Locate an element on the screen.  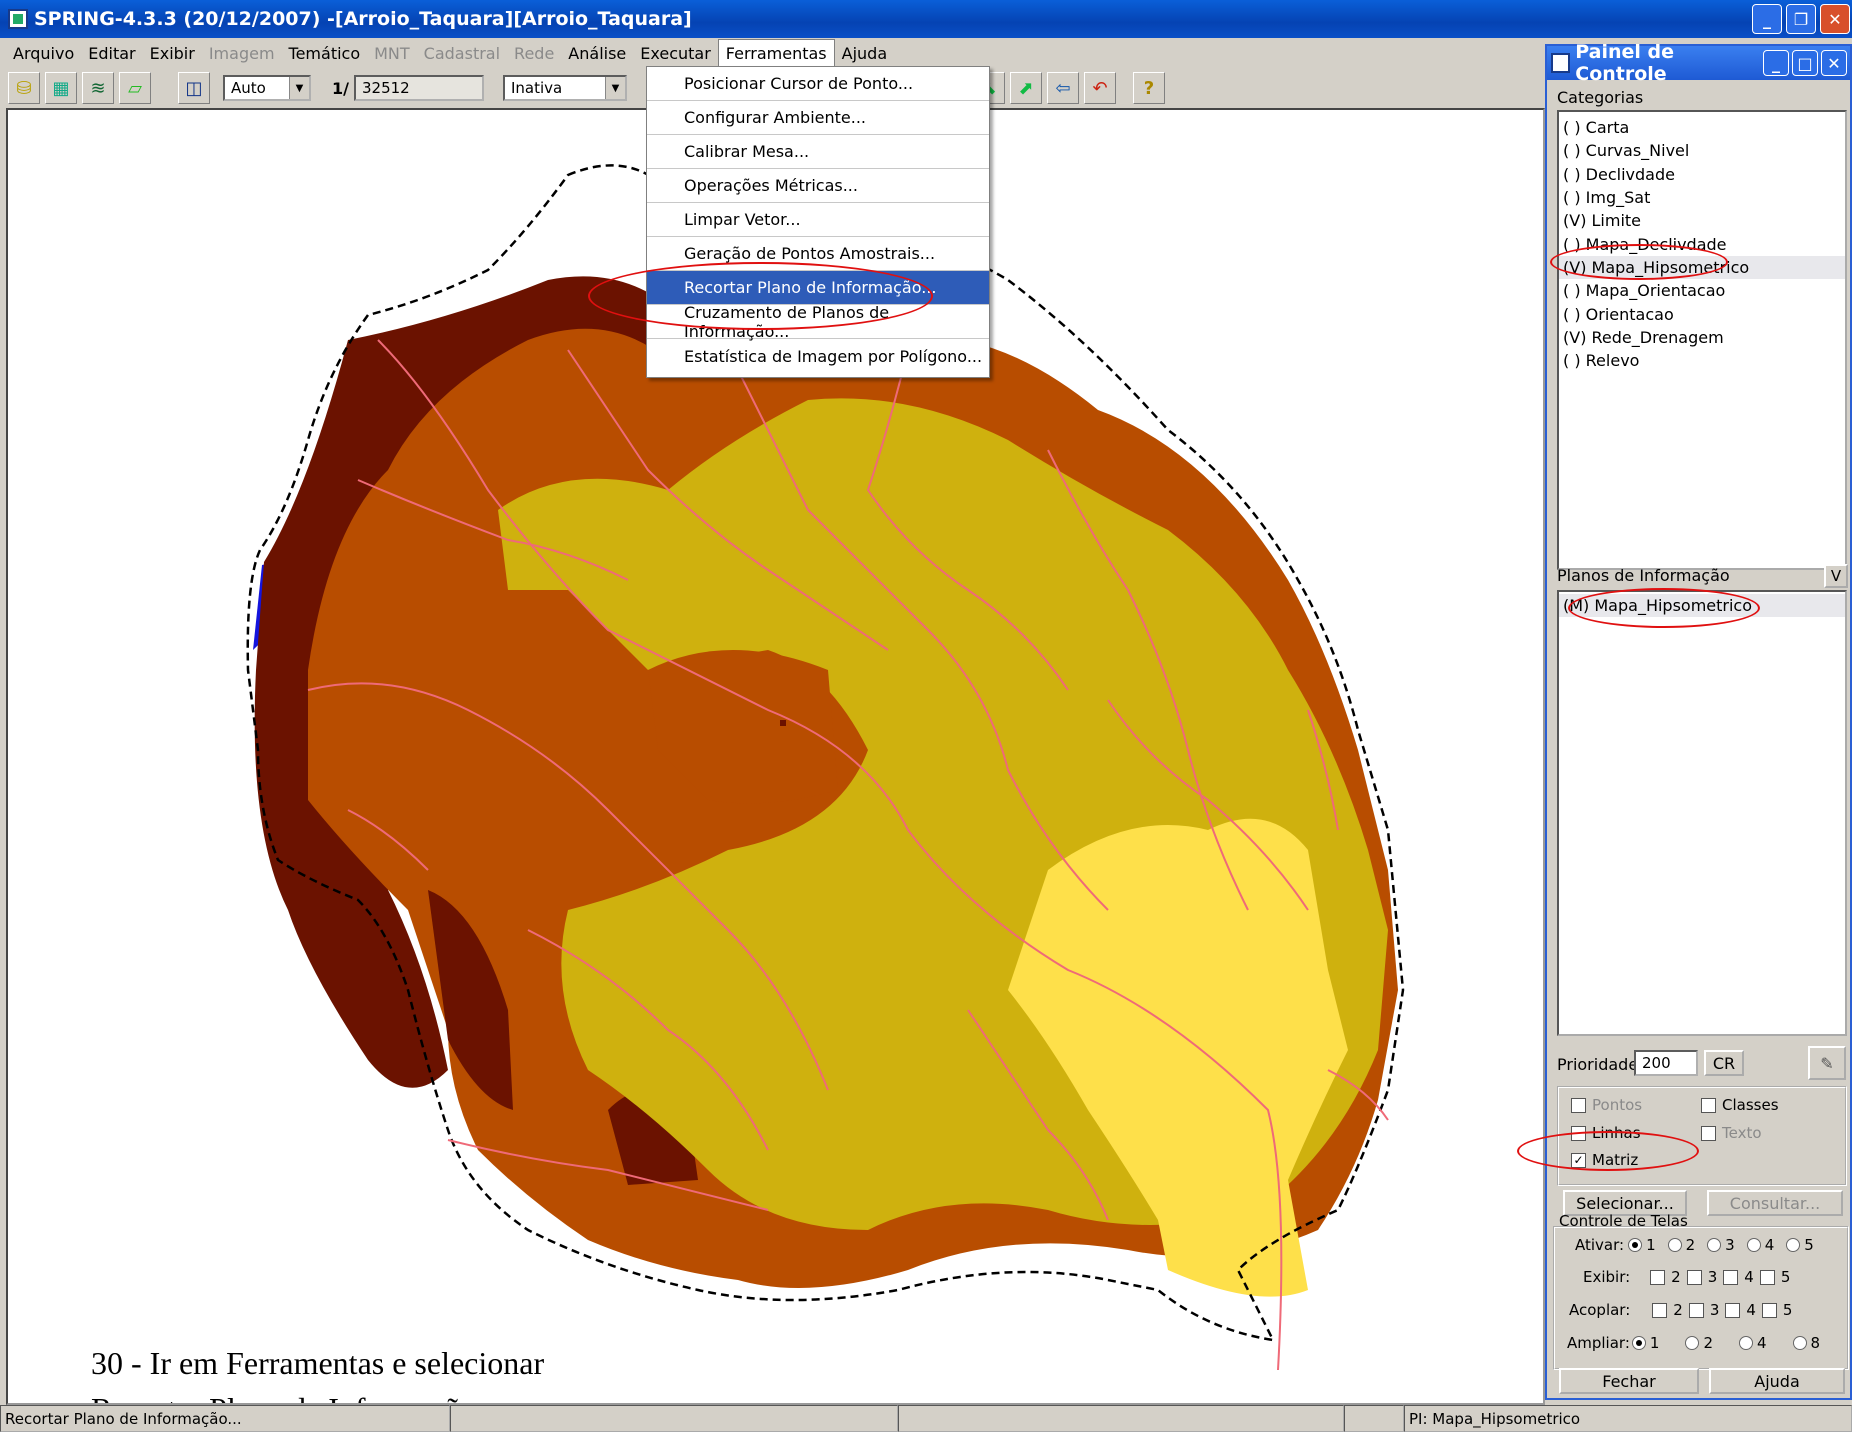
menu-cadastral: Cadastral is located at coordinates (462, 53).